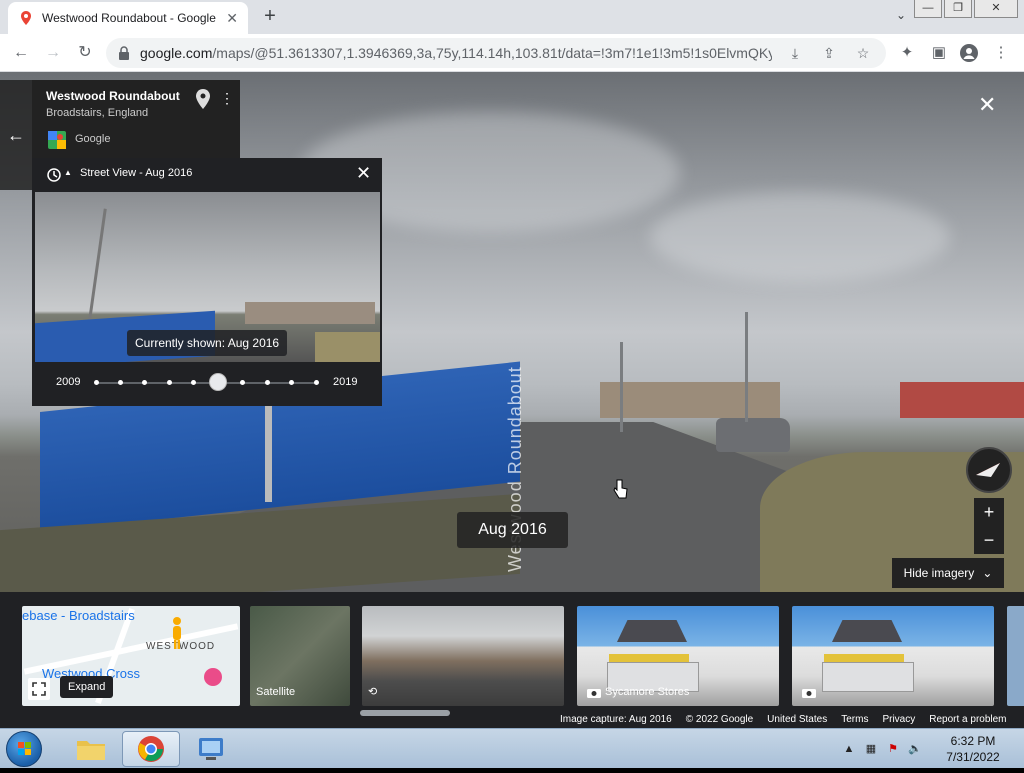 This screenshot has width=1024, height=773. Describe the element at coordinates (87, 687) in the screenshot. I see `expand-tooltip: Expand` at that location.